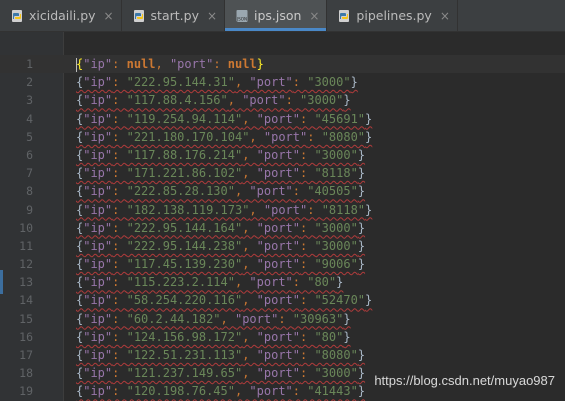 This screenshot has height=401, width=565. Describe the element at coordinates (26, 264) in the screenshot. I see `line-number: 12` at that location.